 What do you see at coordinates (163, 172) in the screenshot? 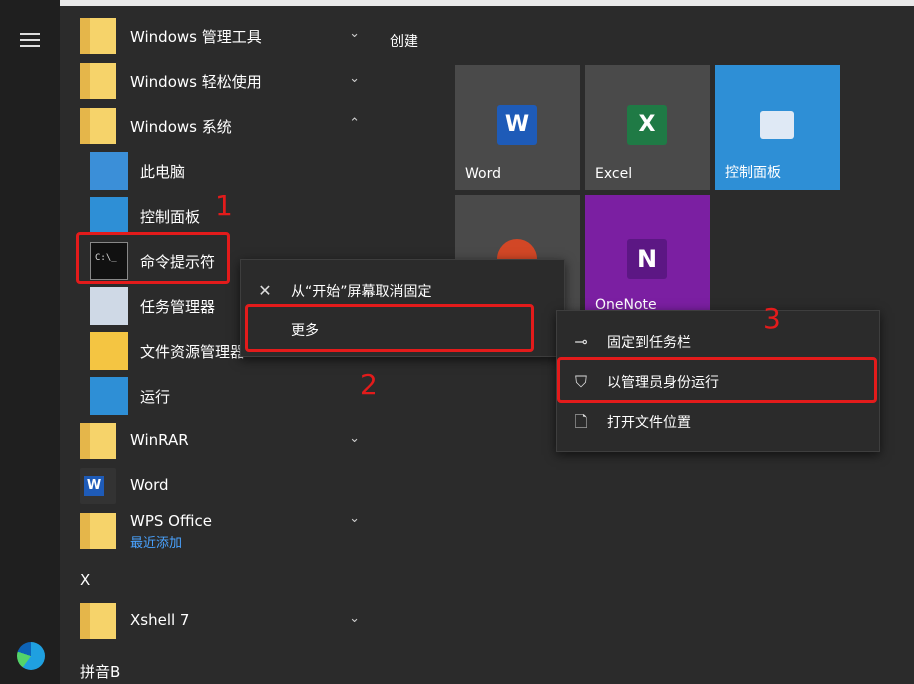
I see `app-label: 此电脑` at bounding box center [163, 172].